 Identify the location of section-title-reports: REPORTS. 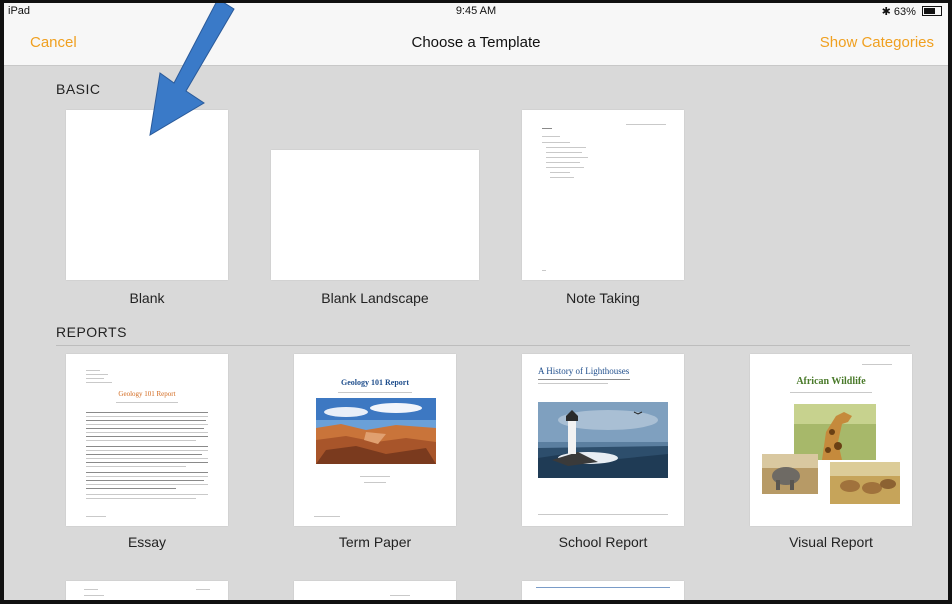
(91, 332).